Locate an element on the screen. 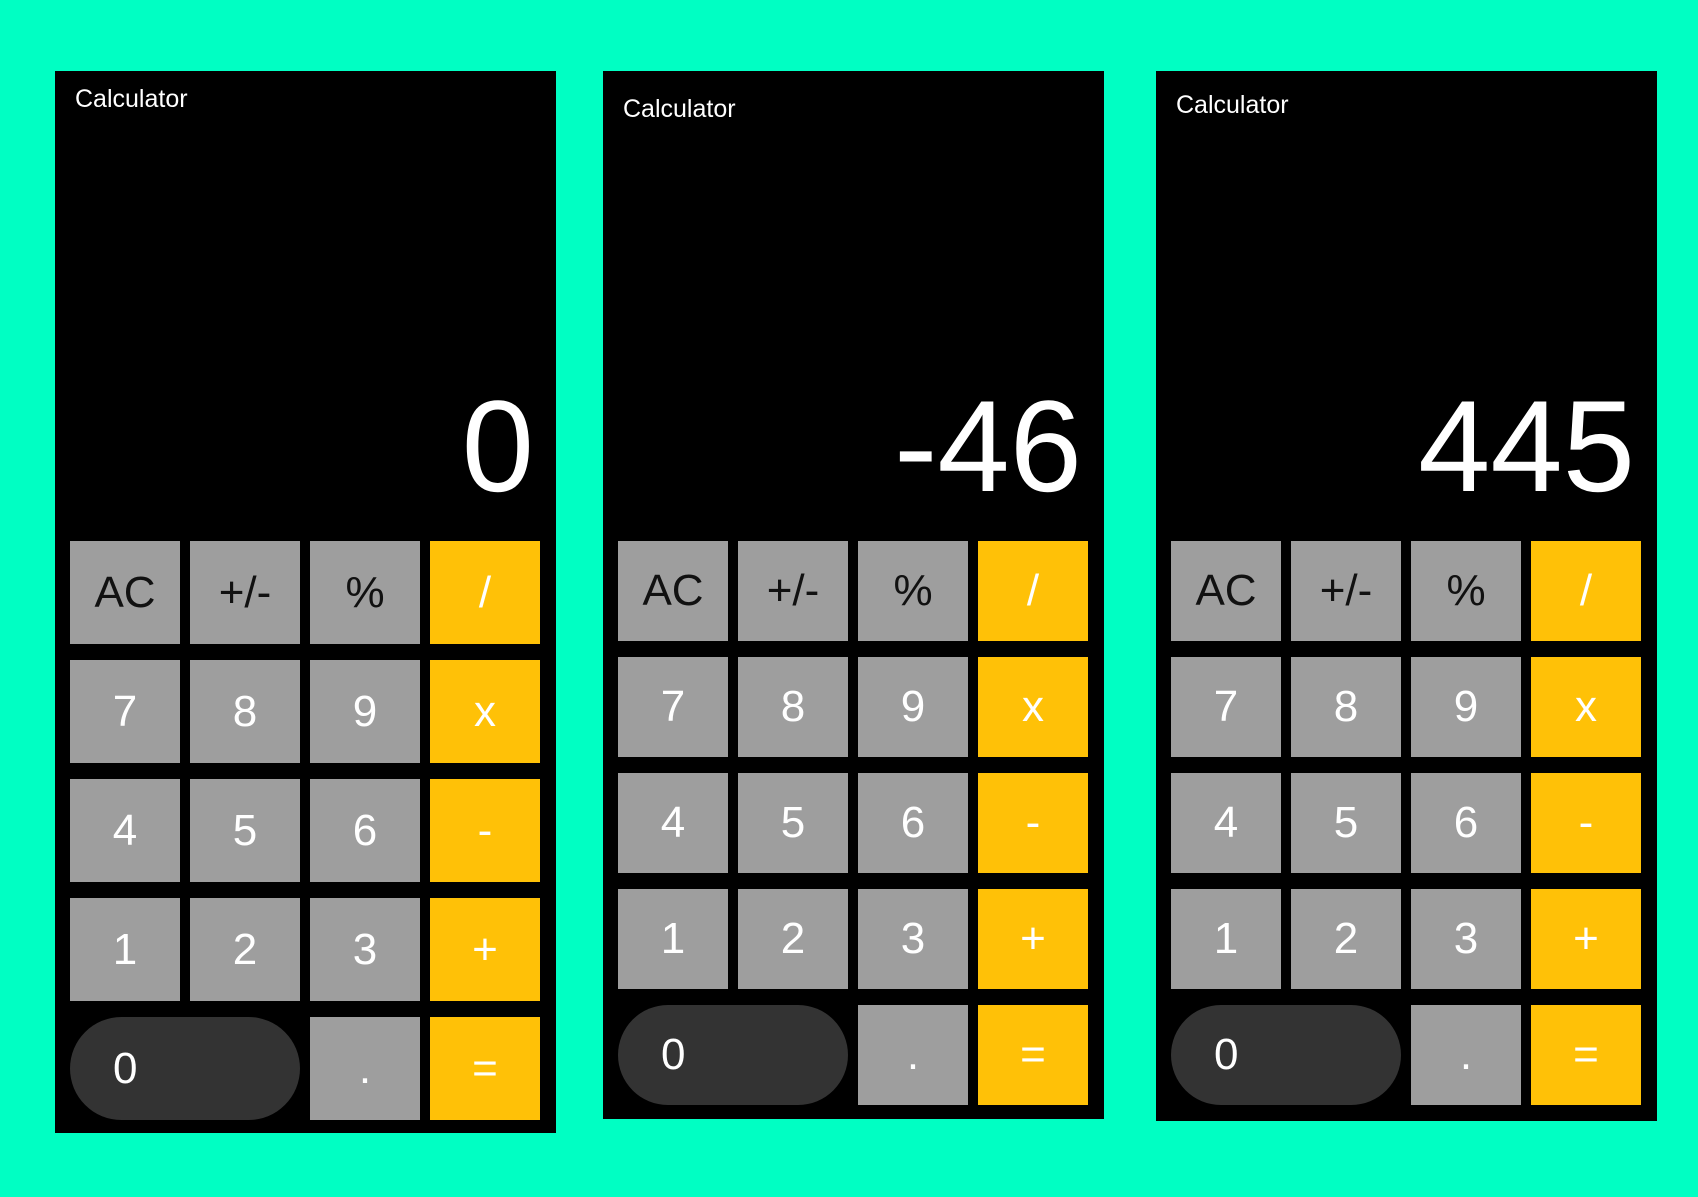 This screenshot has width=1698, height=1197. result-display: 0 is located at coordinates (497, 446).